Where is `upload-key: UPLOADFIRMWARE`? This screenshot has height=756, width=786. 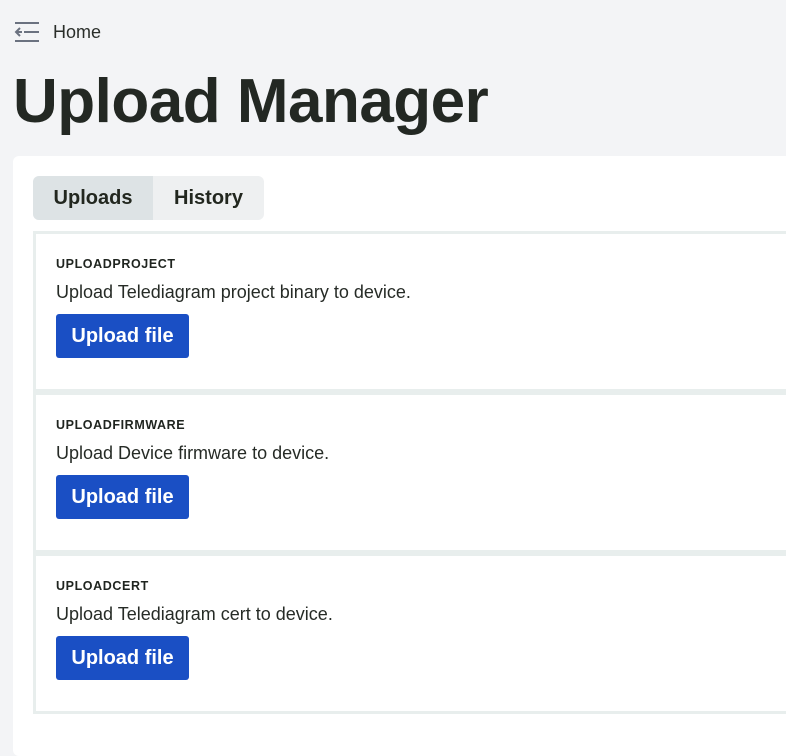
upload-key: UPLOADFIRMWARE is located at coordinates (121, 425).